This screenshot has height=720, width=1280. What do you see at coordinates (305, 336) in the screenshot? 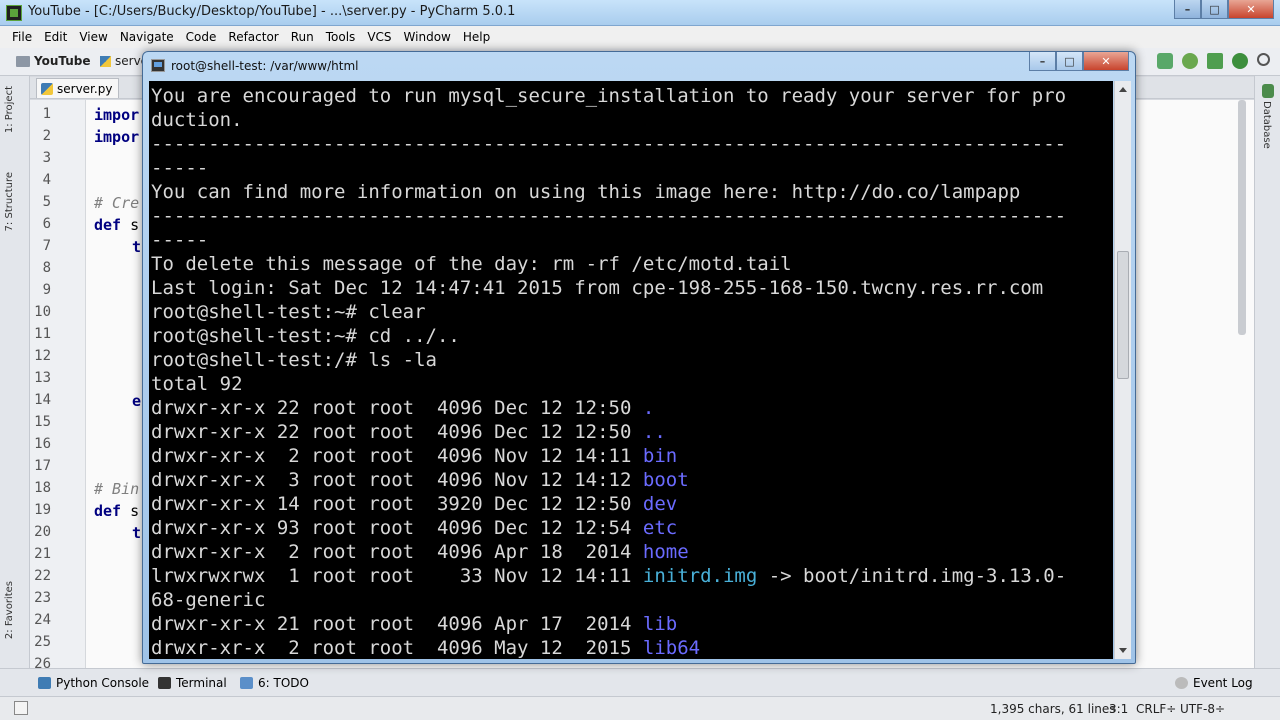
I see `terminal-line: root@shell-test:~# cd ../..` at bounding box center [305, 336].